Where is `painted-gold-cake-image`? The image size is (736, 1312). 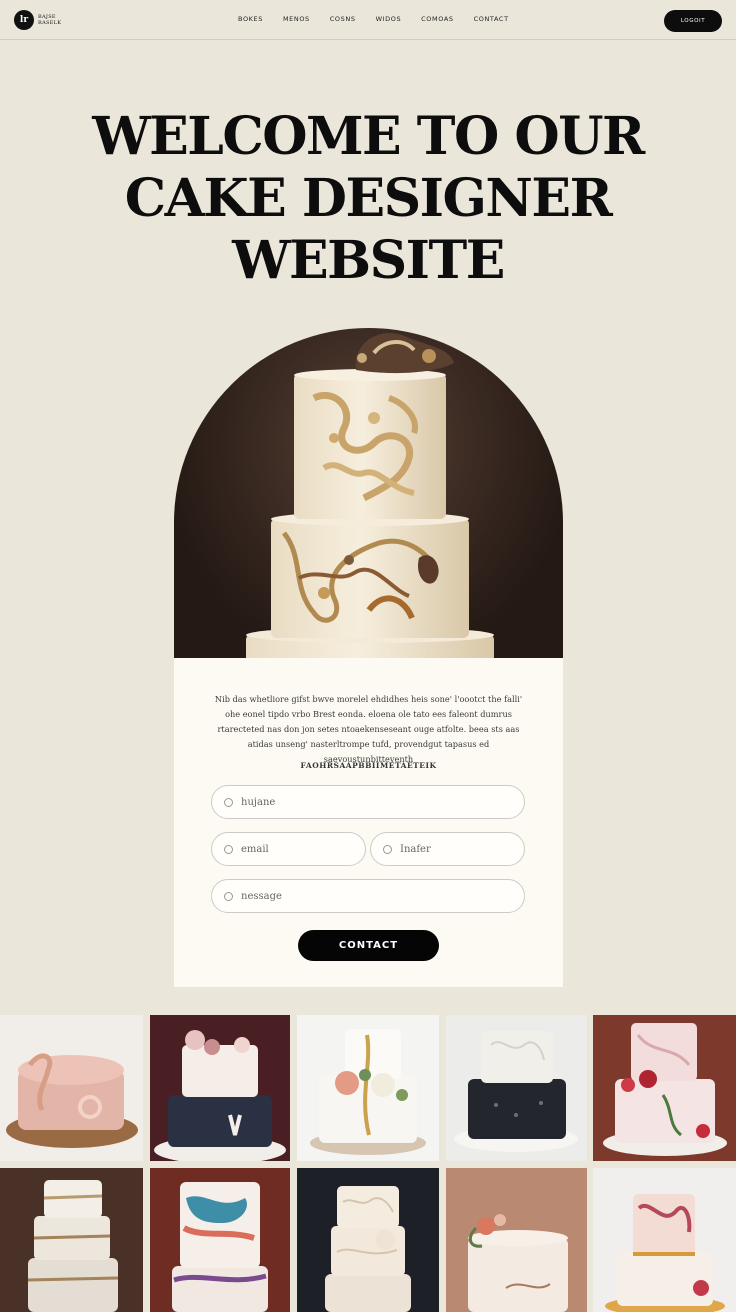 painted-gold-cake-image is located at coordinates (665, 1253).